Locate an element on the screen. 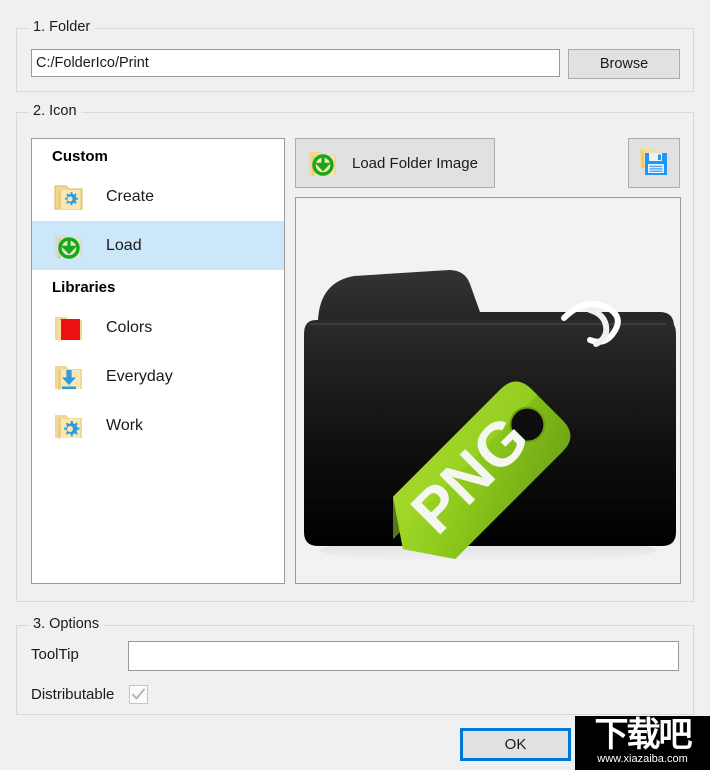  save-floppy-icon is located at coordinates (654, 163).